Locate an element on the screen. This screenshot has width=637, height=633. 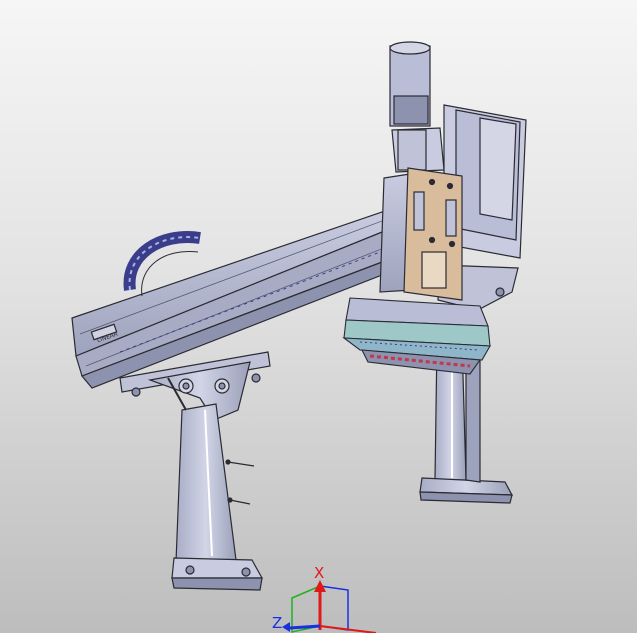
gripper-head is located at coordinates (416, 336).